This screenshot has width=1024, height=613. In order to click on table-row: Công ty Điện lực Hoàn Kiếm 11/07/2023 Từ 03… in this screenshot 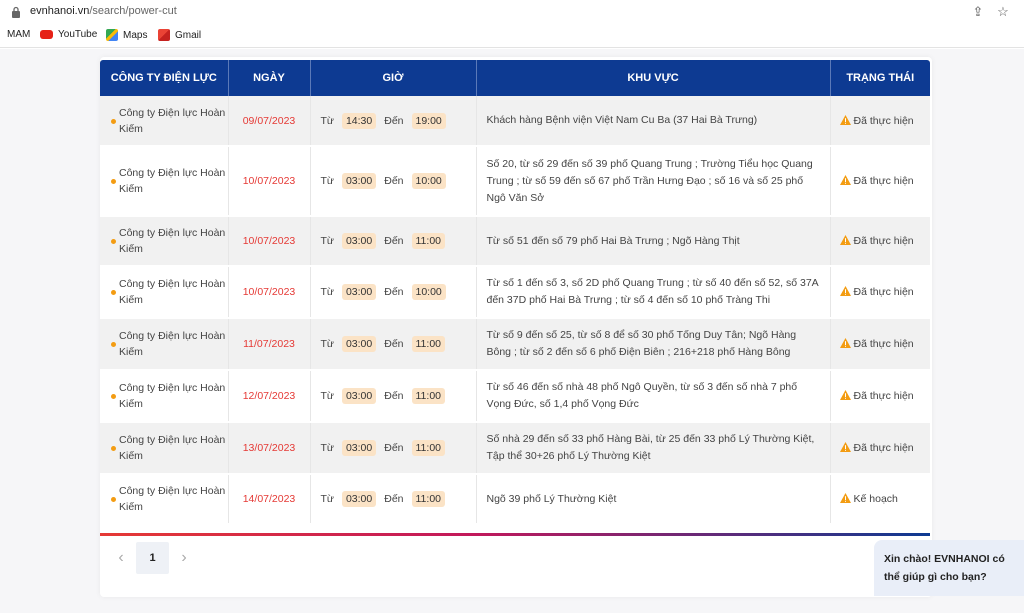, I will do `click(515, 344)`.